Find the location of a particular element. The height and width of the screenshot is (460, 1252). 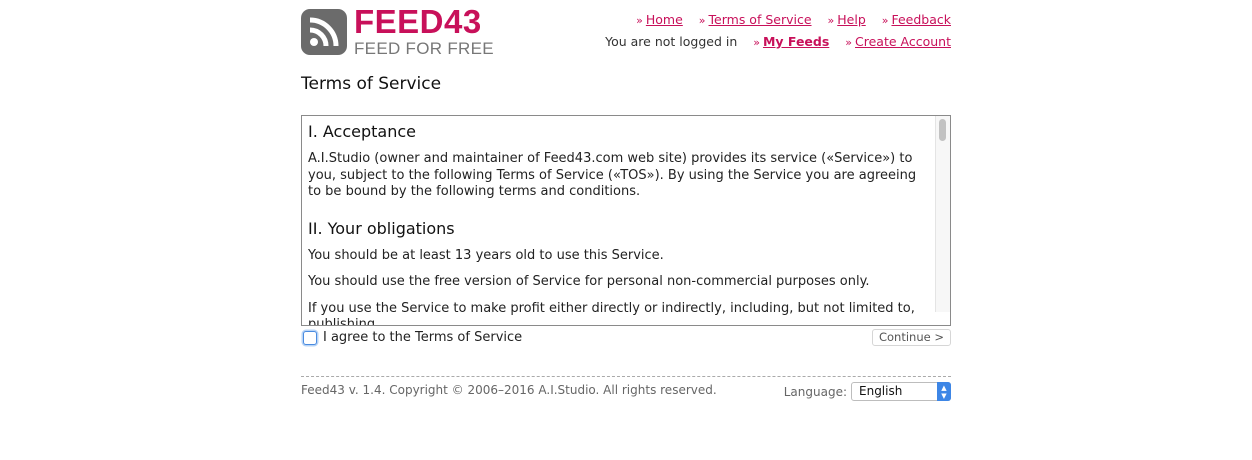

language-selector: Language: English ▲ ▼ is located at coordinates (867, 391).